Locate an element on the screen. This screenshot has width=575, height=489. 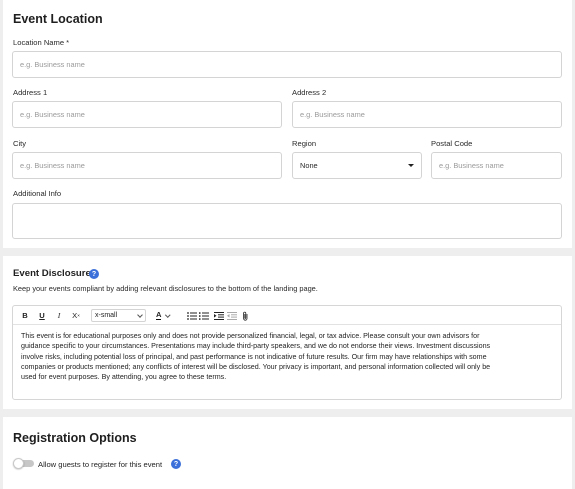
address2-label: Address 2 is located at coordinates (309, 92).